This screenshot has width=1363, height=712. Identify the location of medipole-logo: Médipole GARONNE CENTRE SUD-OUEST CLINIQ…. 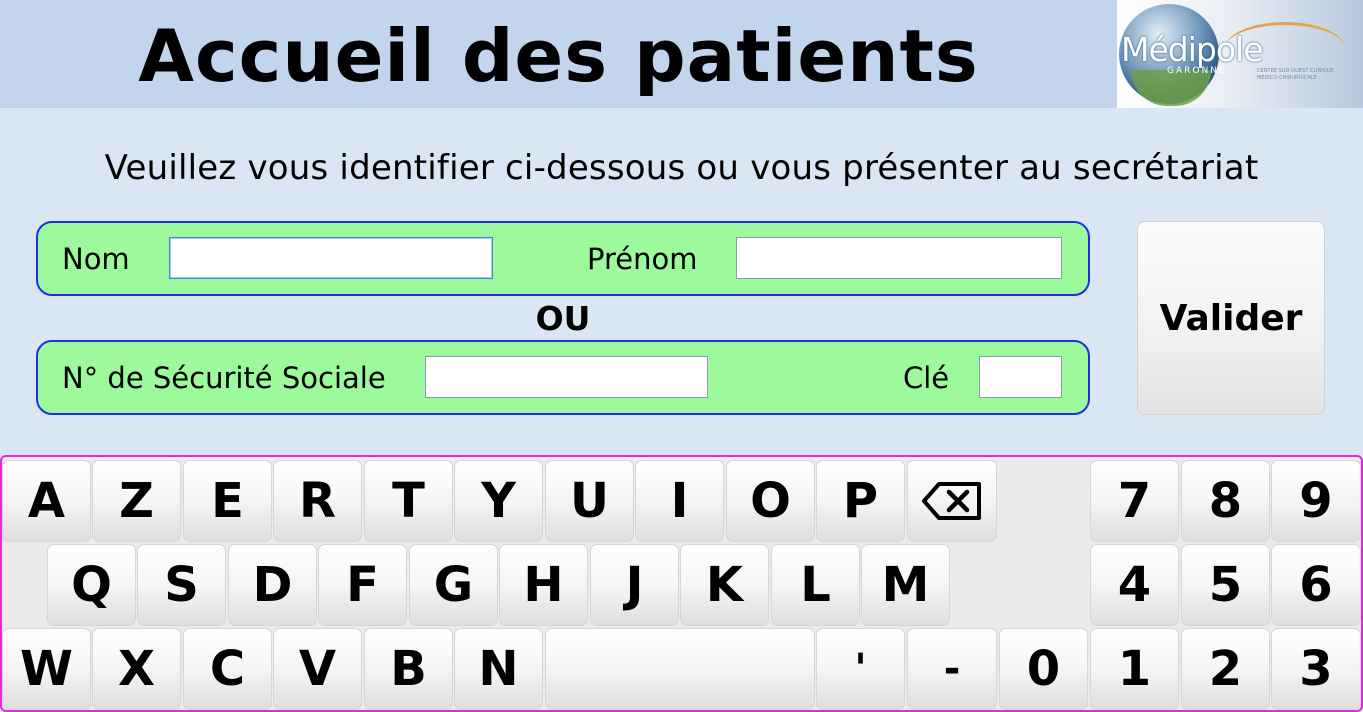
(1240, 54).